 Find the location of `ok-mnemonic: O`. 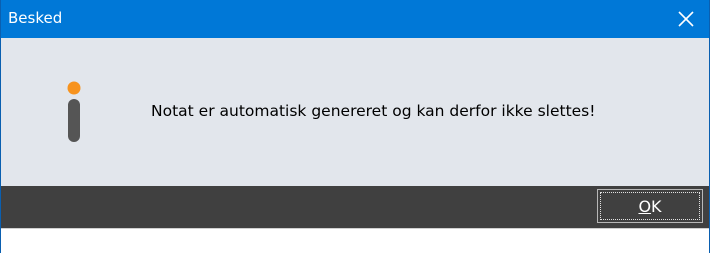

ok-mnemonic: O is located at coordinates (645, 206).